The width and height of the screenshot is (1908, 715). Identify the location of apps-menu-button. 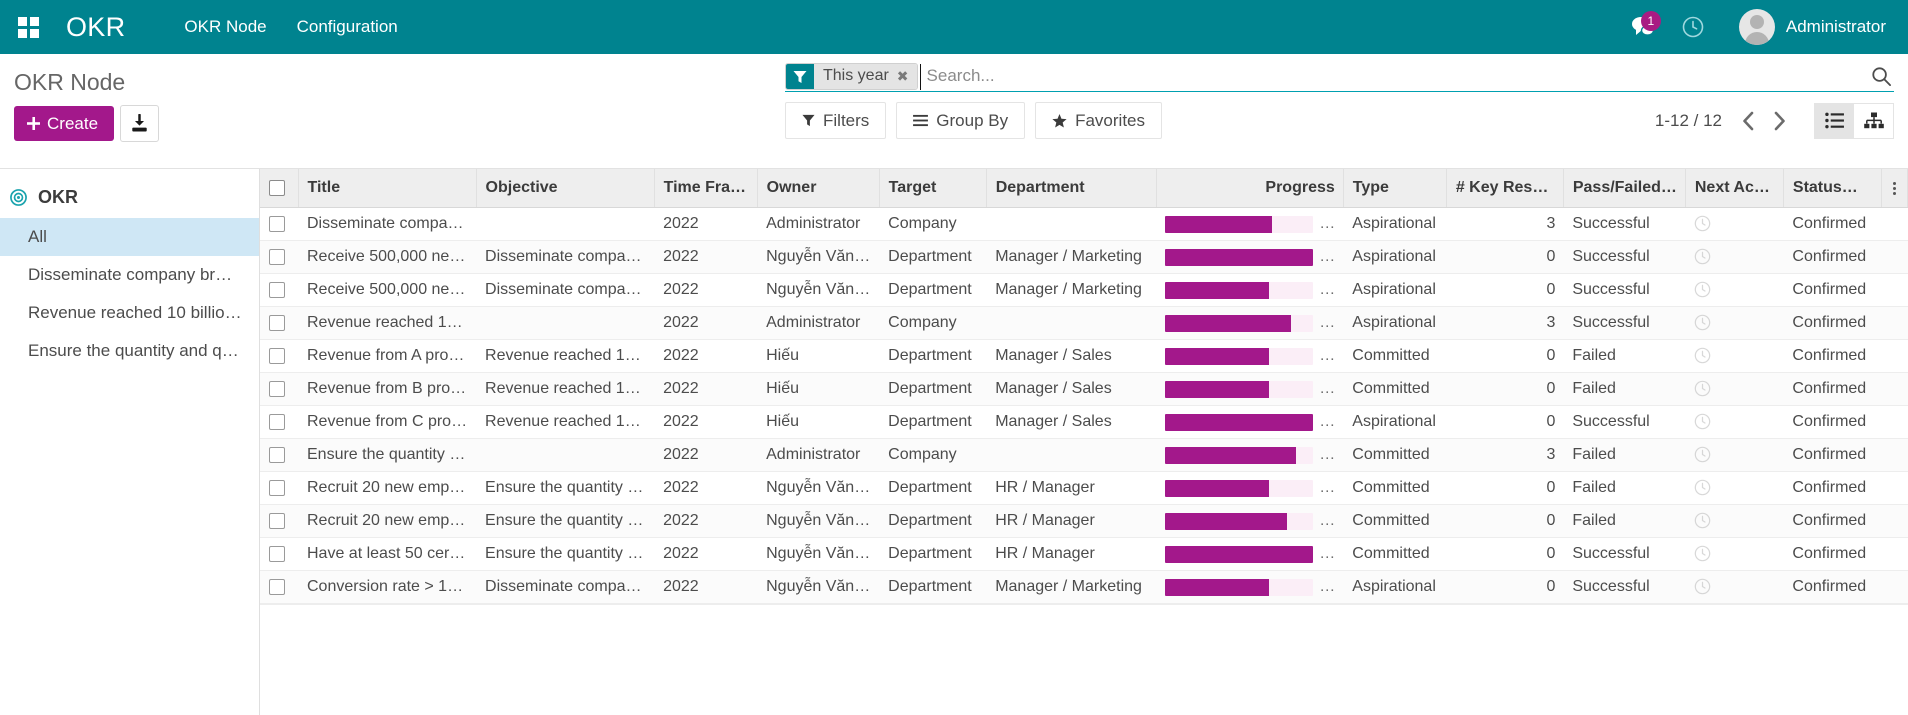
(28, 27).